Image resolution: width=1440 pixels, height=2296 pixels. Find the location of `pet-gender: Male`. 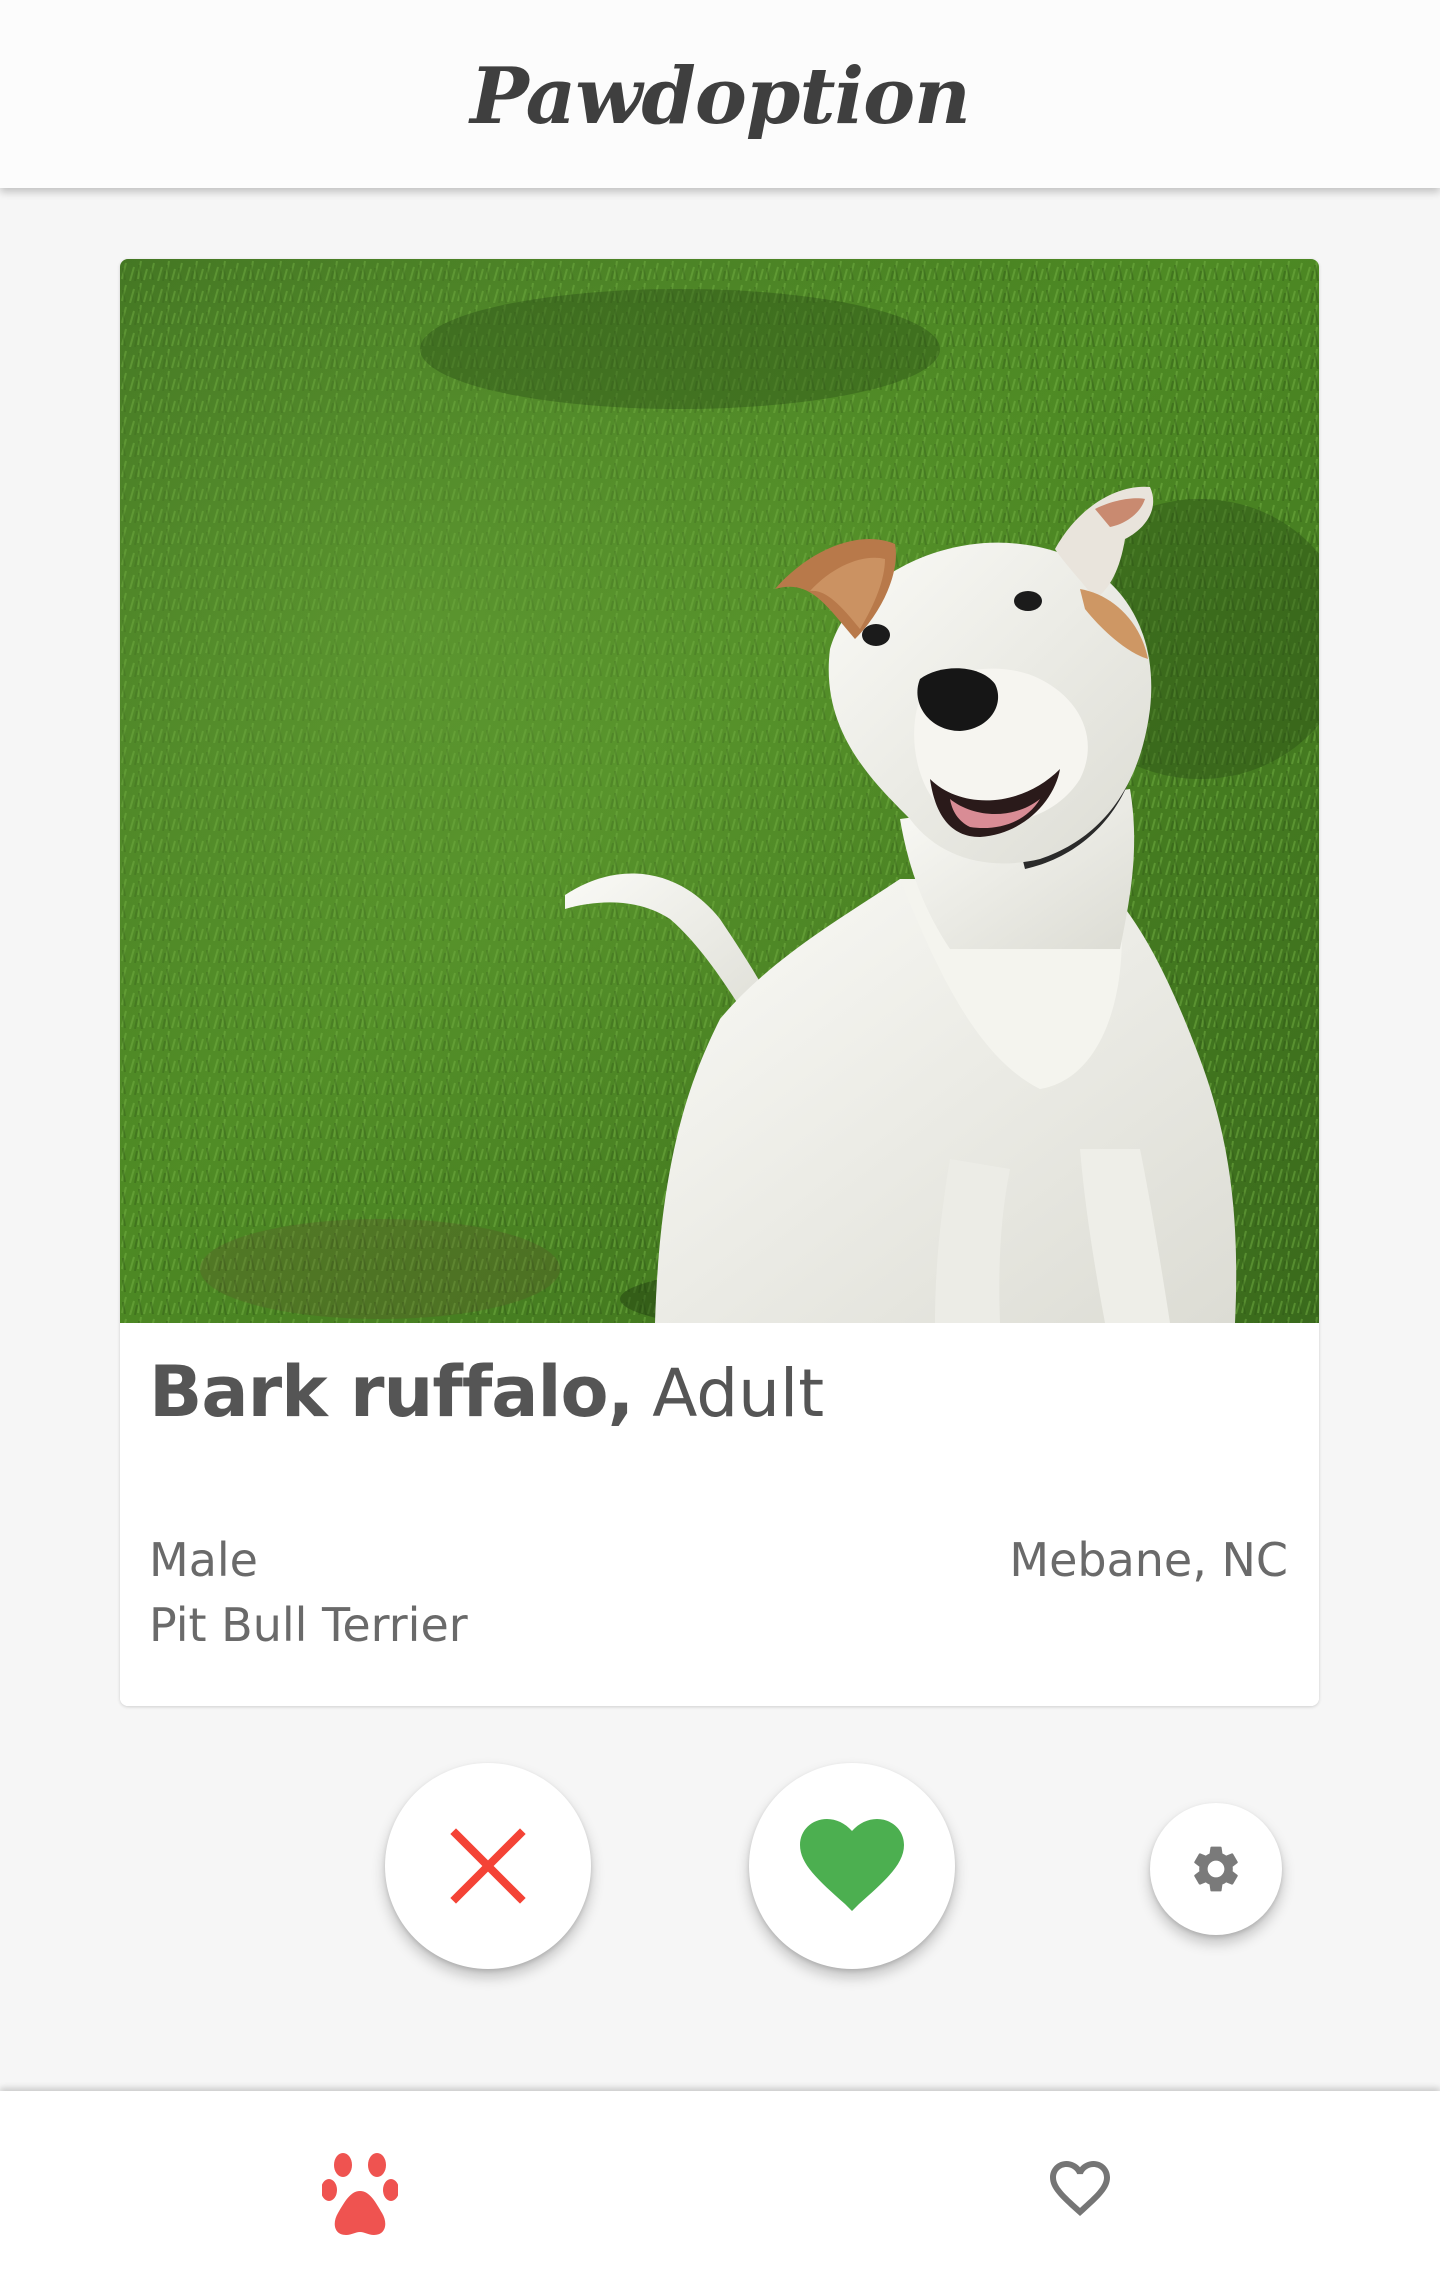

pet-gender: Male is located at coordinates (203, 1560).